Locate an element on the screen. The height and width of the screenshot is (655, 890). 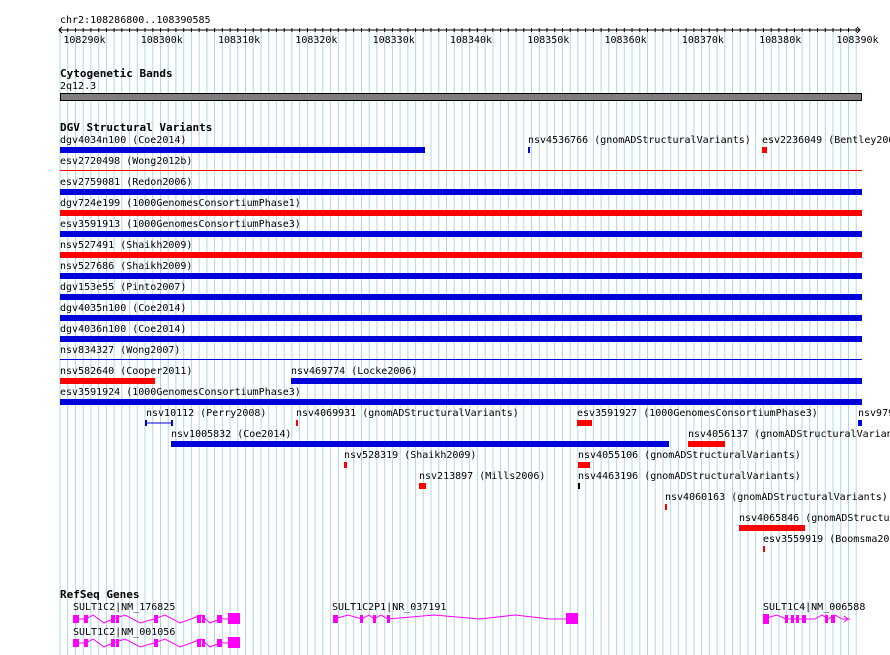
variant-bar-nsv979 is located at coordinates (860, 423).